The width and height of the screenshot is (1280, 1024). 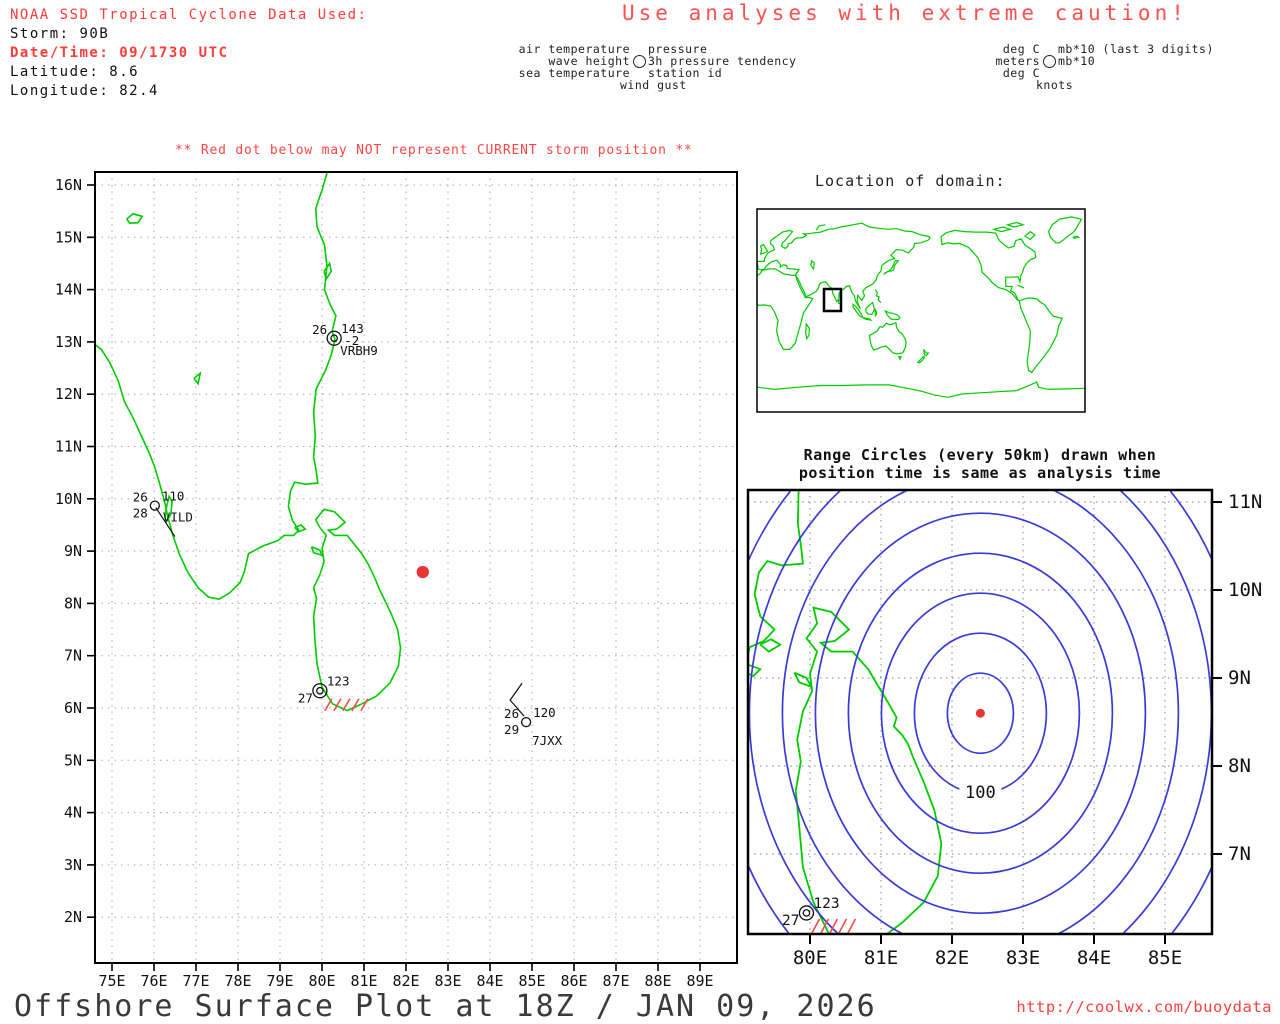 I want to click on range-x-tick-label: 82E, so click(x=952, y=958).